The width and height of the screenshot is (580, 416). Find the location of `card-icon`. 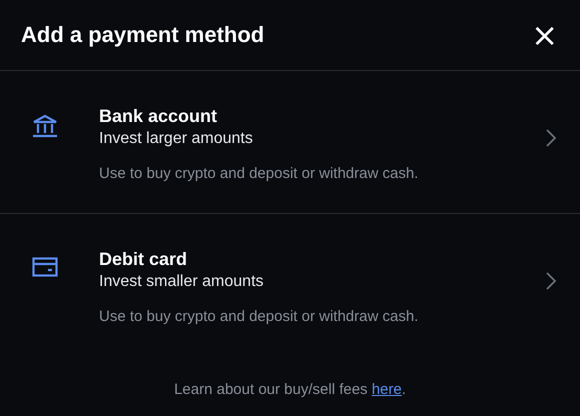

card-icon is located at coordinates (45, 267).